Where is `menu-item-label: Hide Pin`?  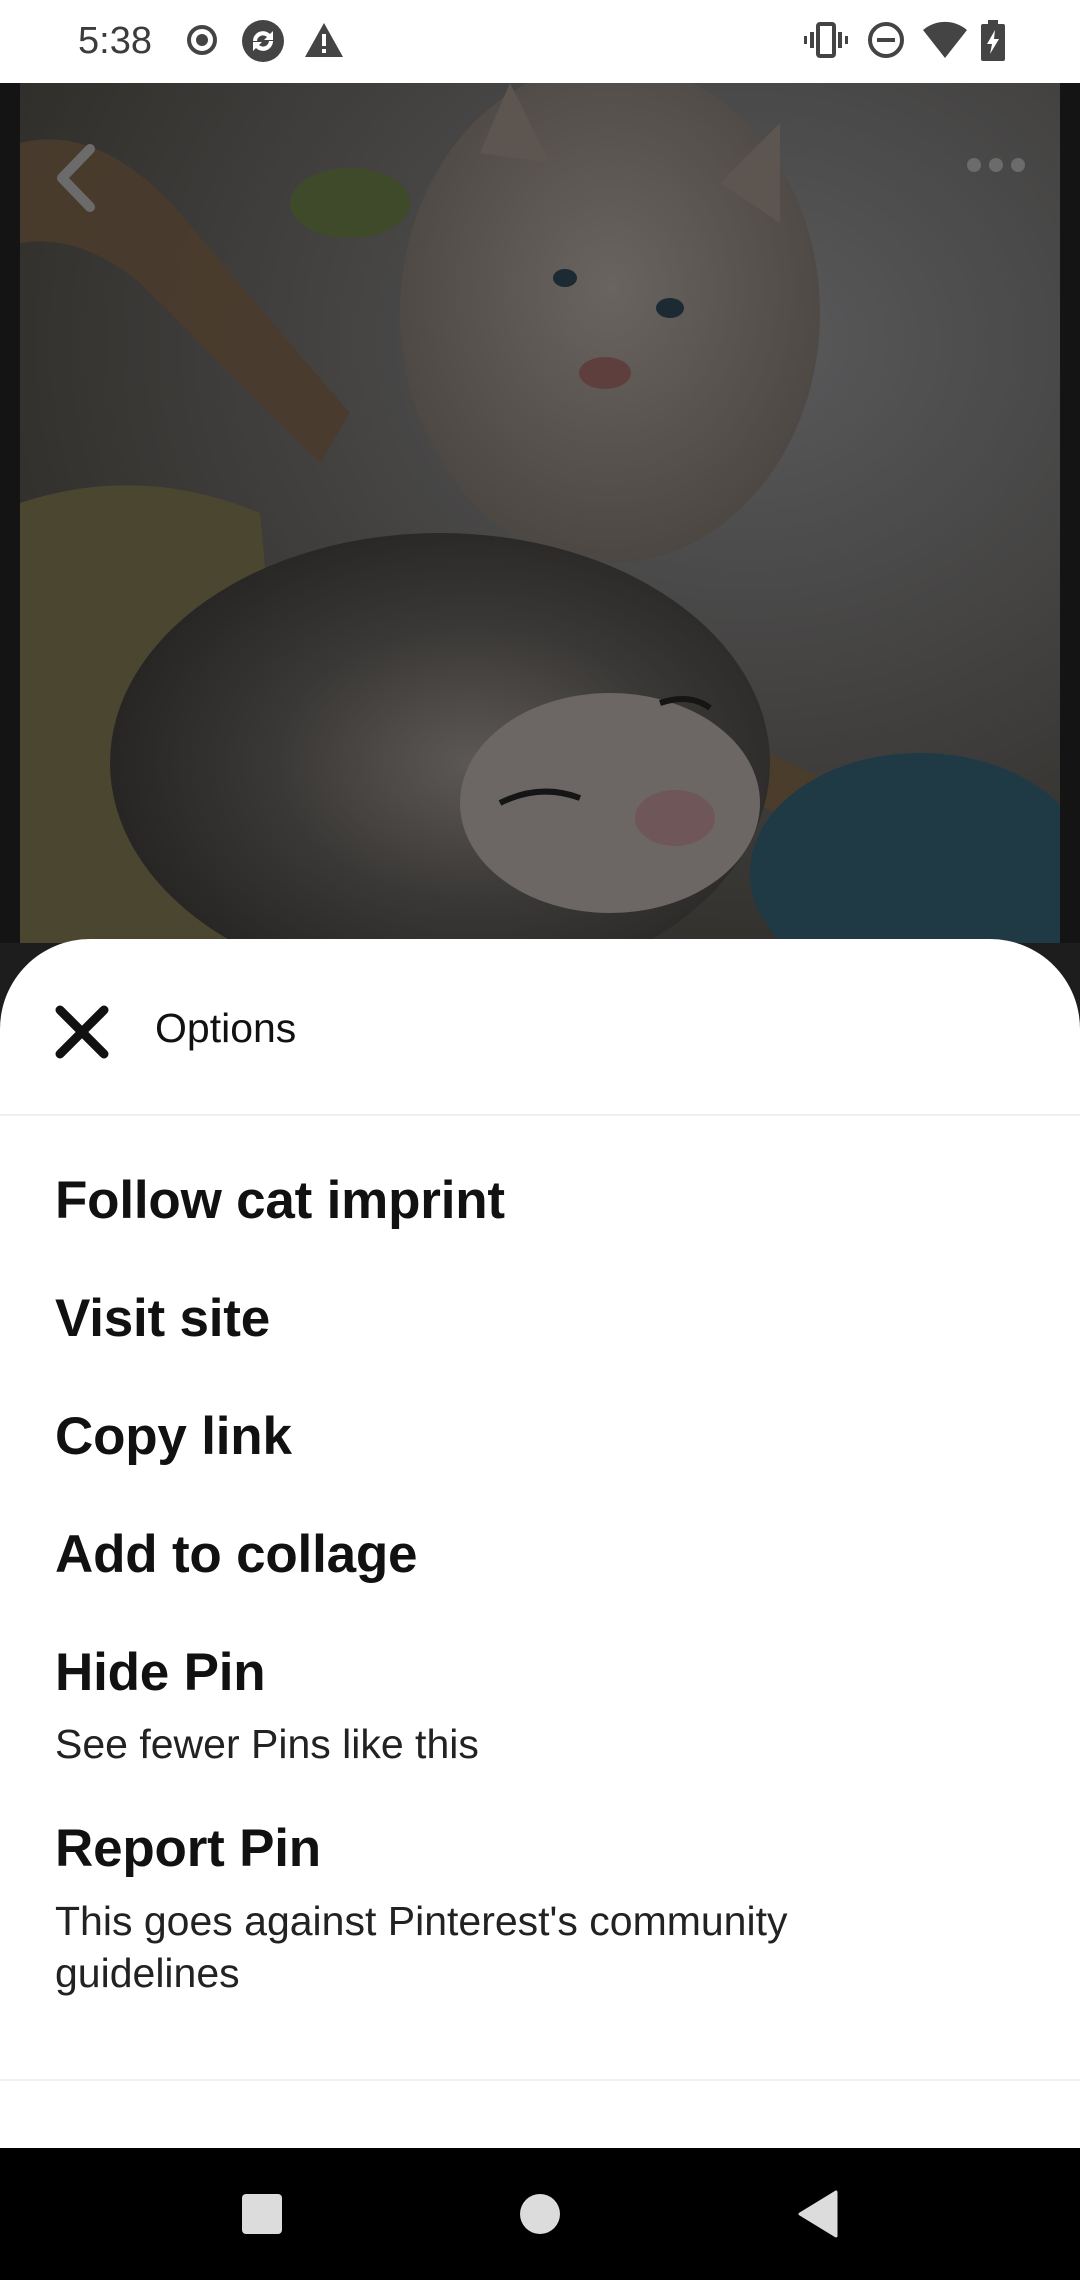
menu-item-label: Hide Pin is located at coordinates (160, 1672).